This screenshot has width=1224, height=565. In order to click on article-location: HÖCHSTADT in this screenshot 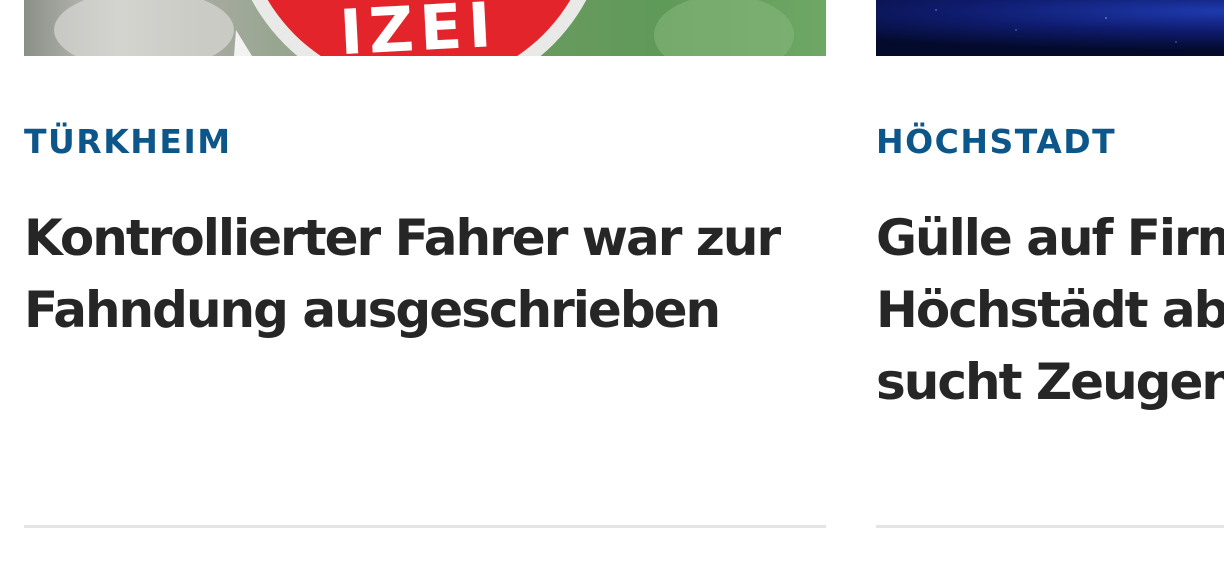, I will do `click(996, 142)`.